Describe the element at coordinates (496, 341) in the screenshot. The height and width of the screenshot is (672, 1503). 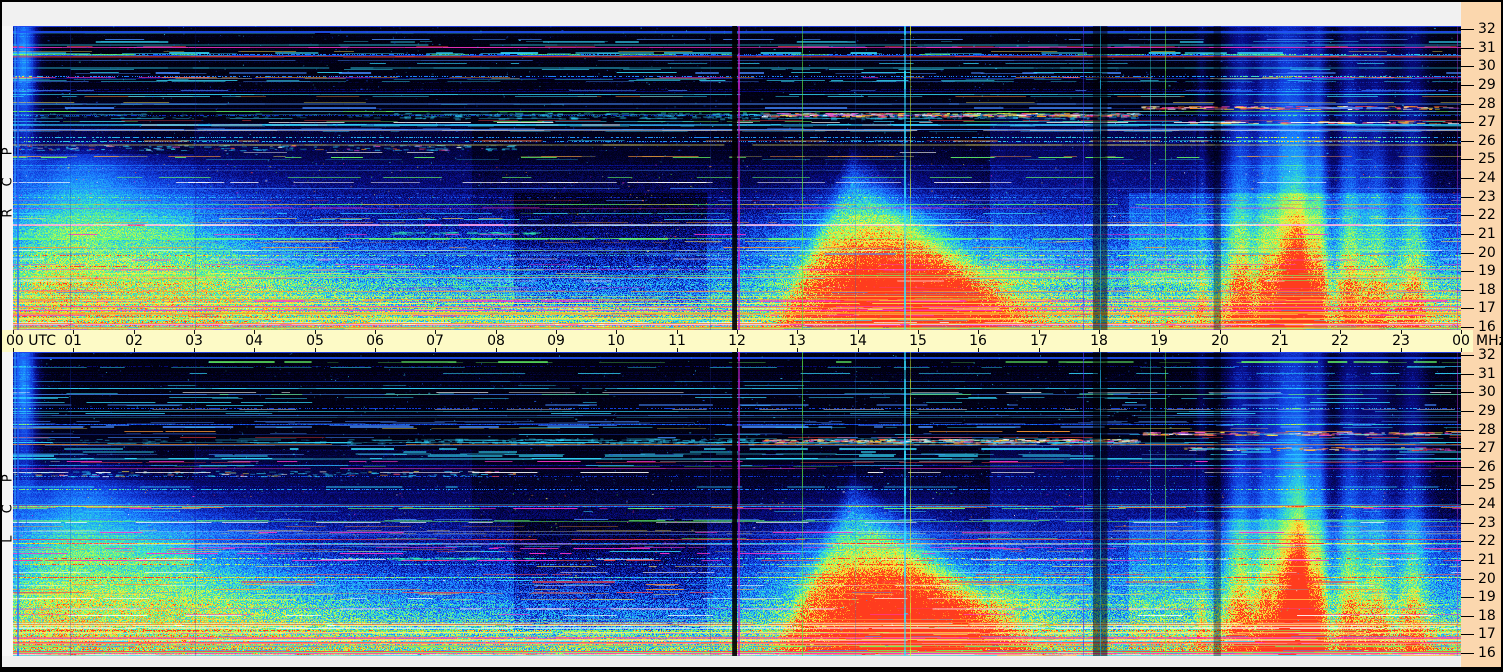
I see `time-tick-label: 08` at that location.